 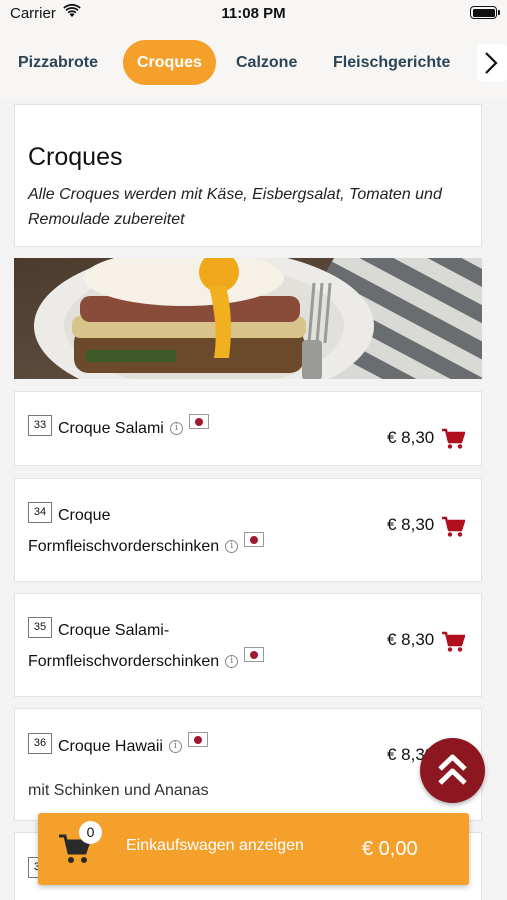 I want to click on view-cart-button: 0 Einkaufswagen anzeigen € 0,00, so click(x=253, y=849).